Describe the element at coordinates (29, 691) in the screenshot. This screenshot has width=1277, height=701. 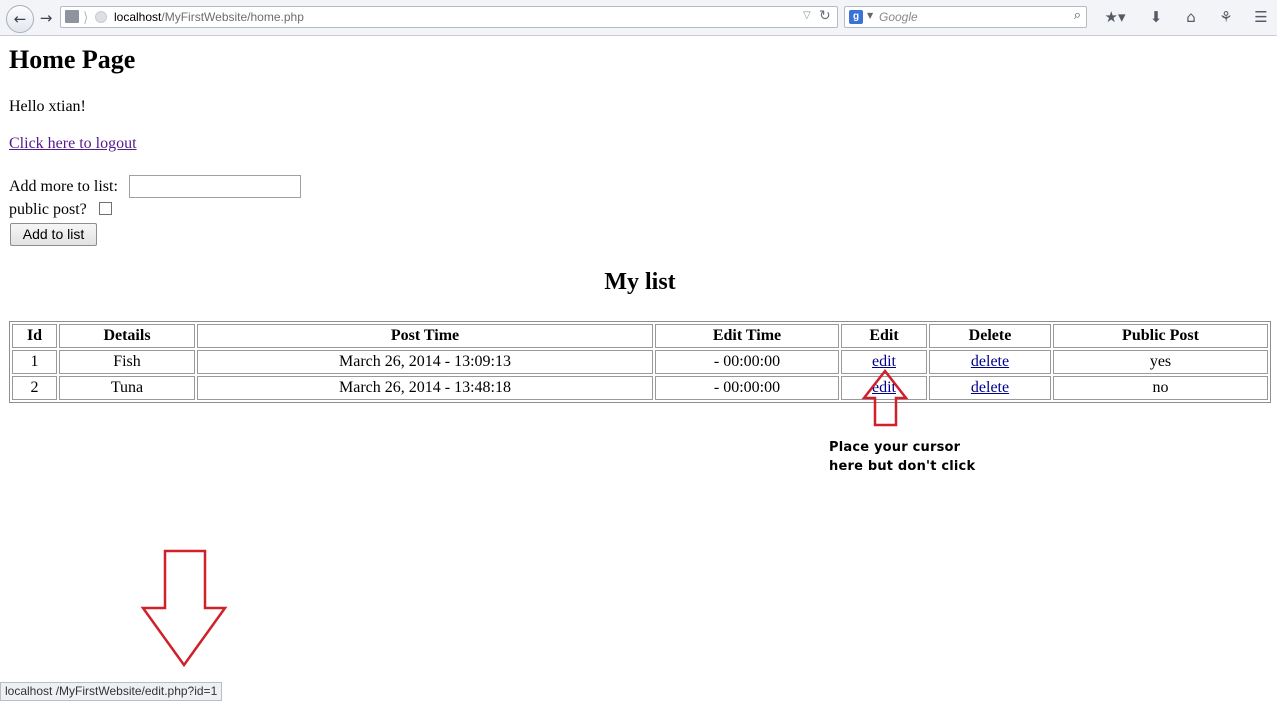
I see `status-host: localhost` at that location.